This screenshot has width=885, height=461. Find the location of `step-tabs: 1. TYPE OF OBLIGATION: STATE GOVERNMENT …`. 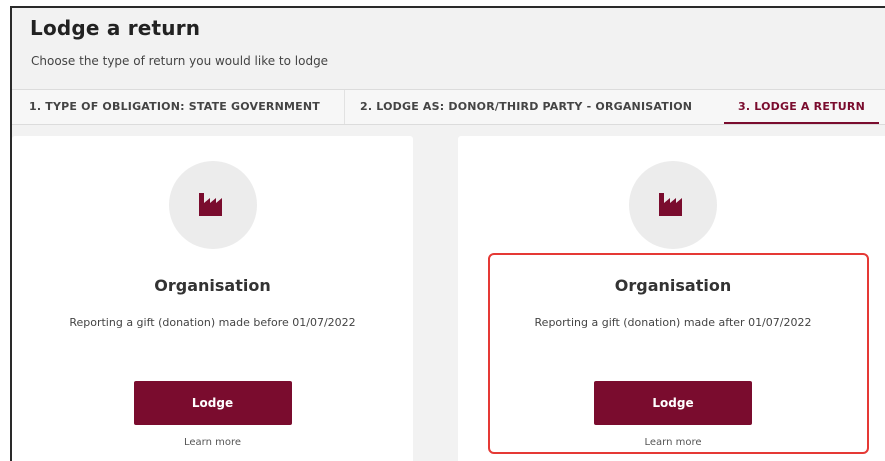

step-tabs: 1. TYPE OF OBLIGATION: STATE GOVERNMENT … is located at coordinates (448, 107).